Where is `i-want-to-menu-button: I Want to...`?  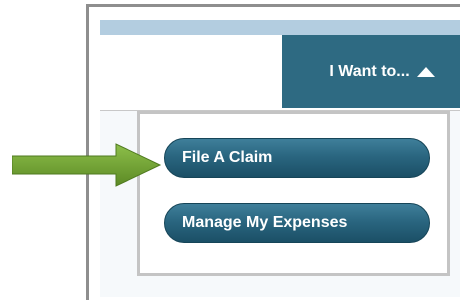 i-want-to-menu-button: I Want to... is located at coordinates (371, 71).